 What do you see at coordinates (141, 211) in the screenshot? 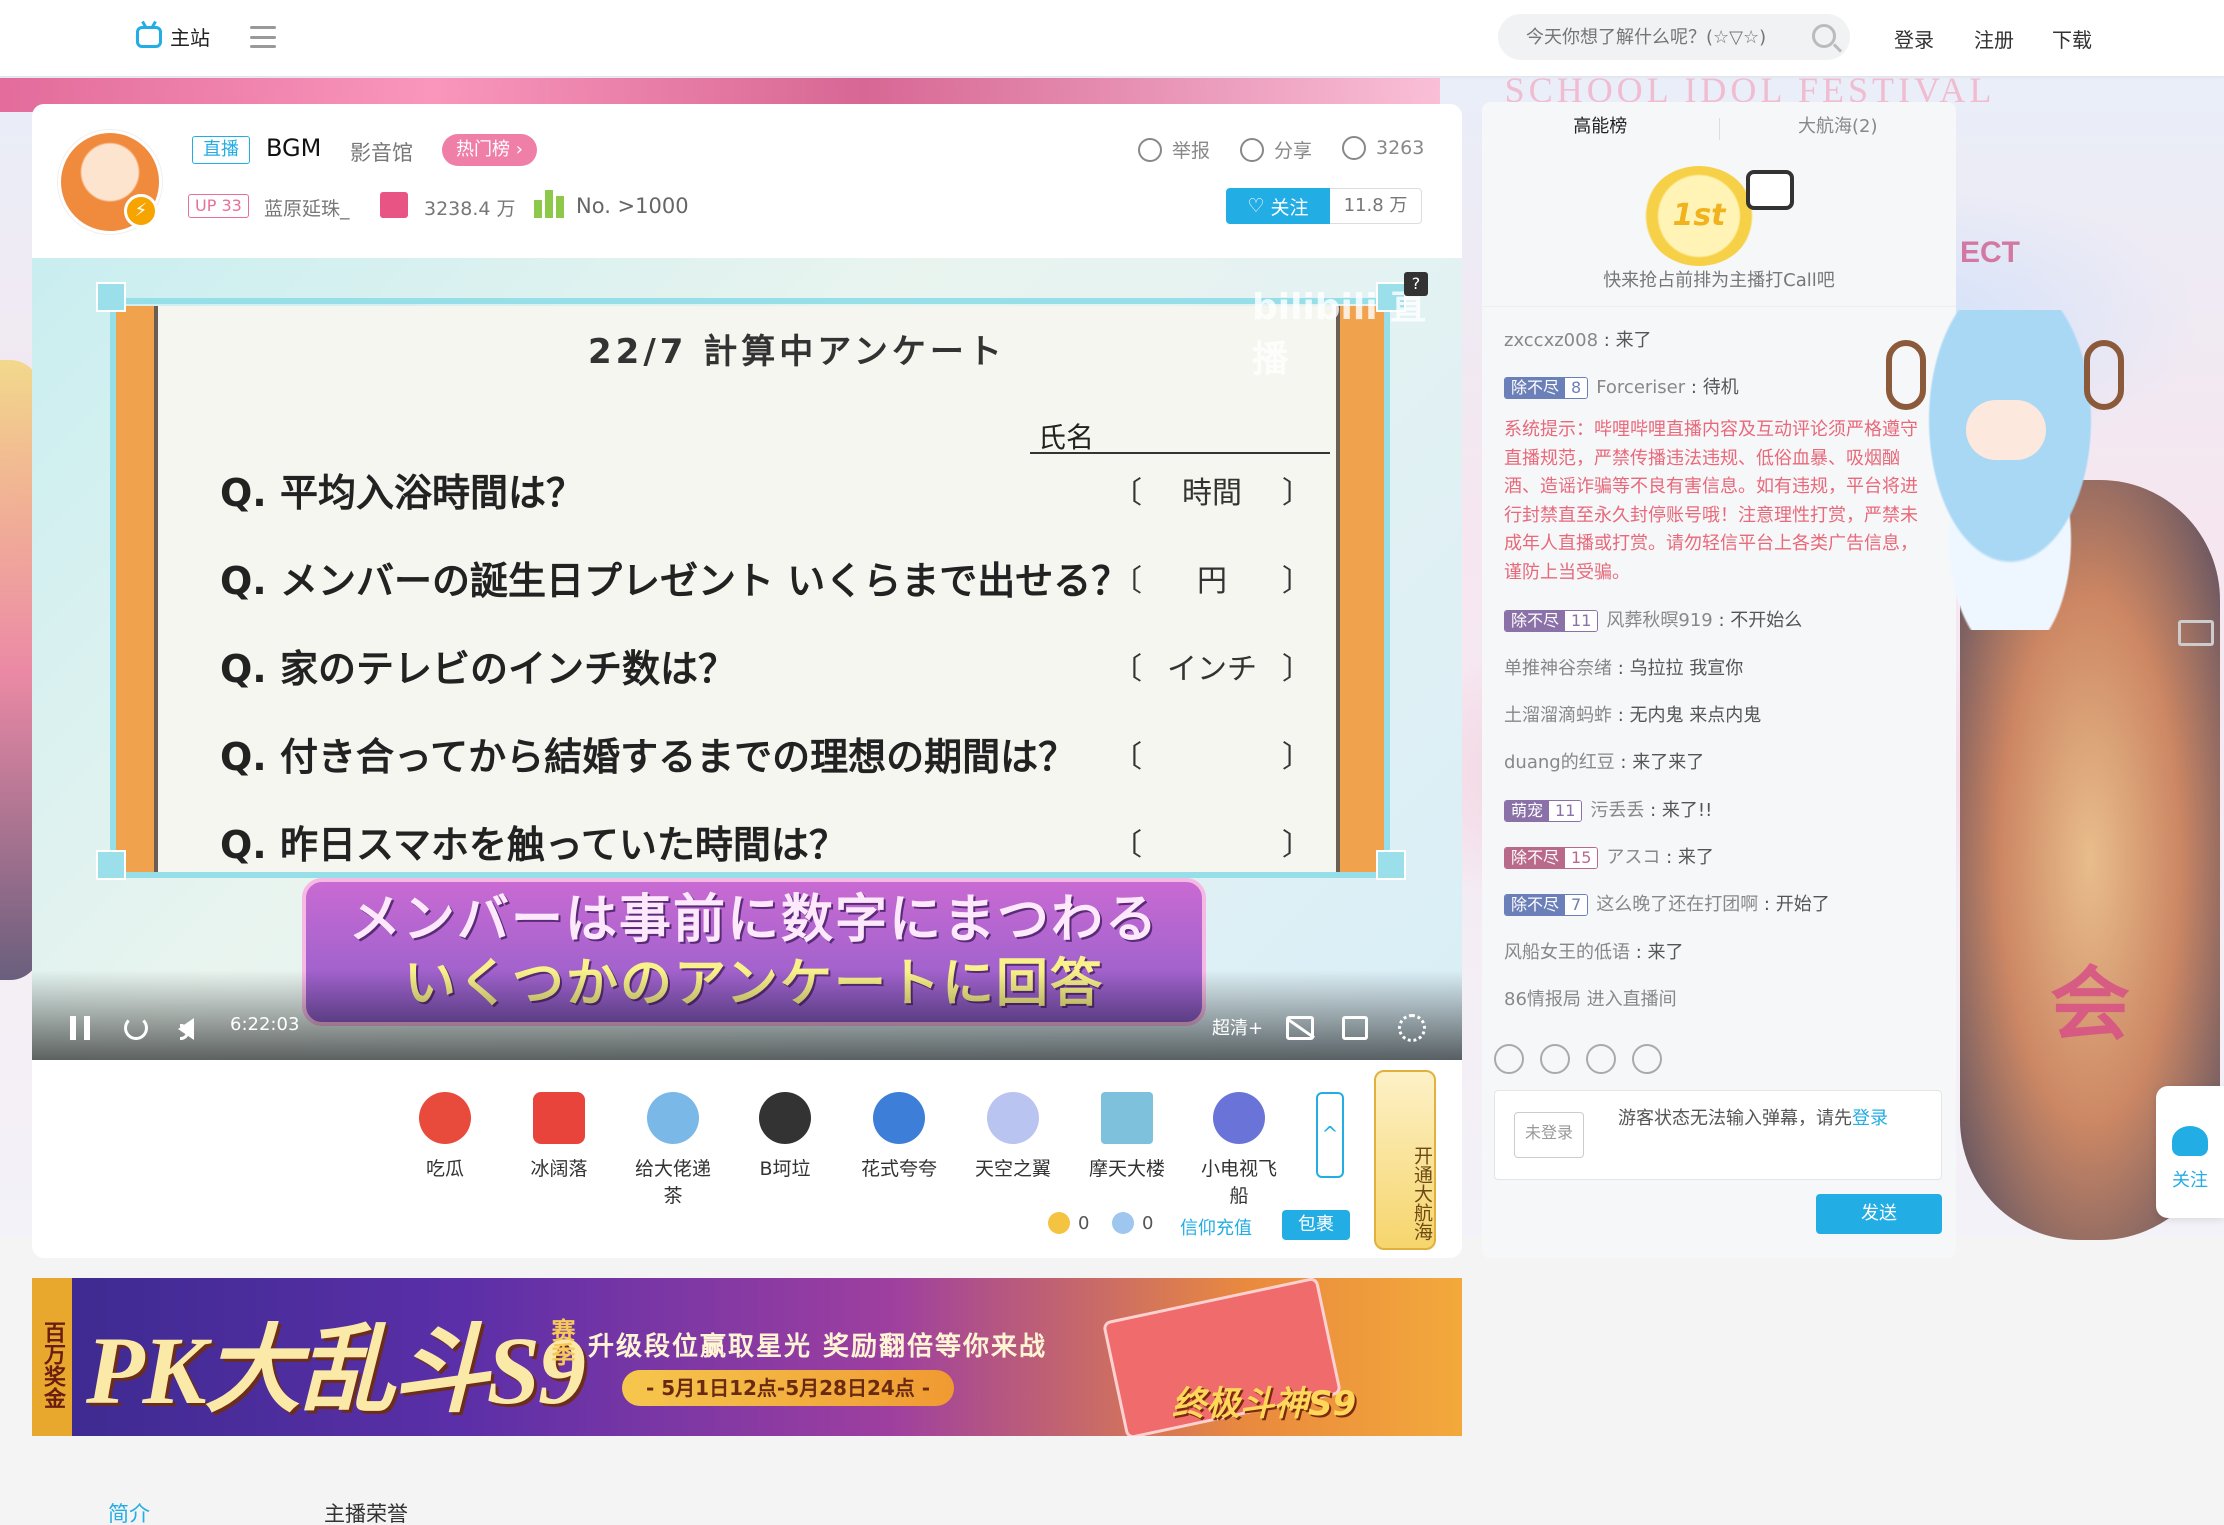
I see `lightning-icon: ⚡` at bounding box center [141, 211].